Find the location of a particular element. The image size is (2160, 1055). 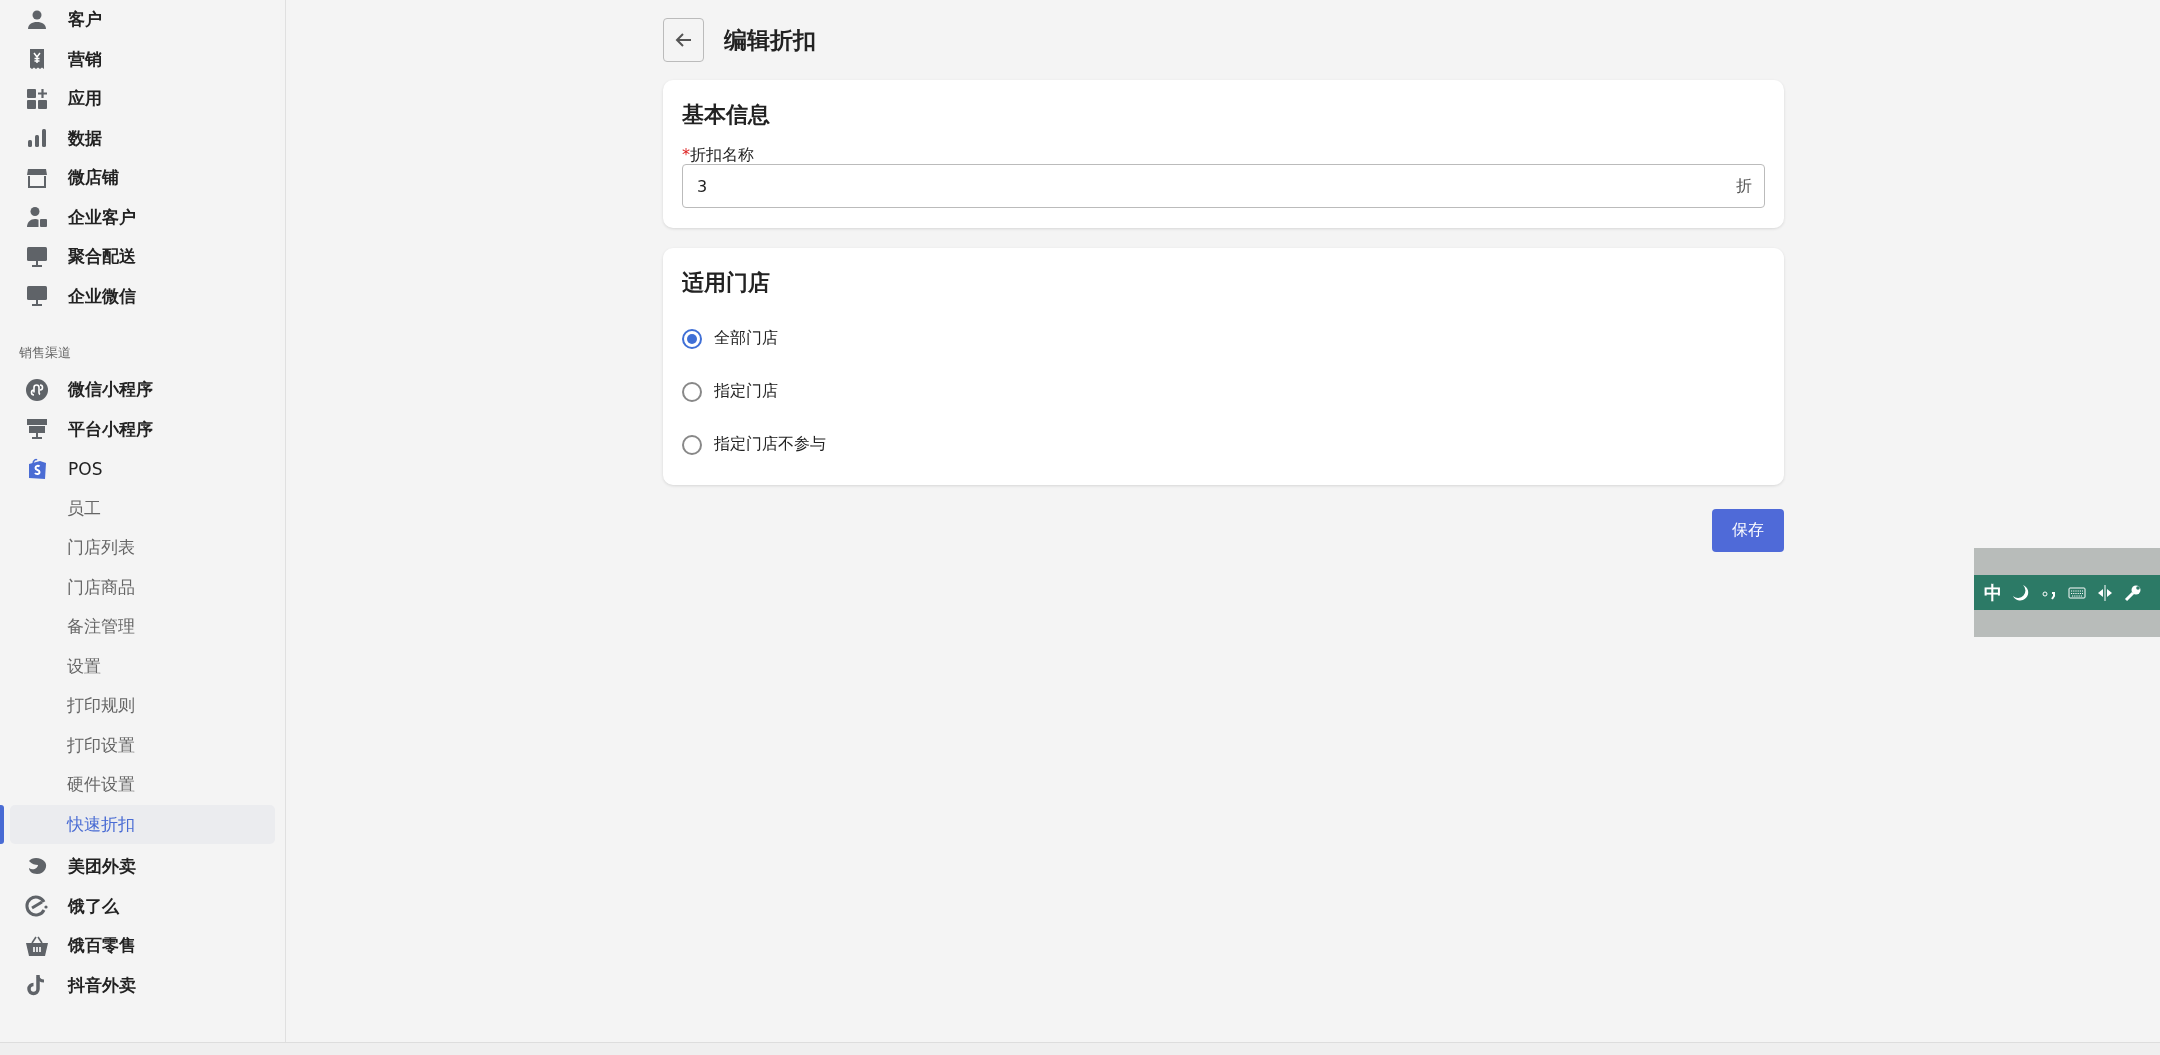

radio-label: 全部门店 is located at coordinates (746, 338).